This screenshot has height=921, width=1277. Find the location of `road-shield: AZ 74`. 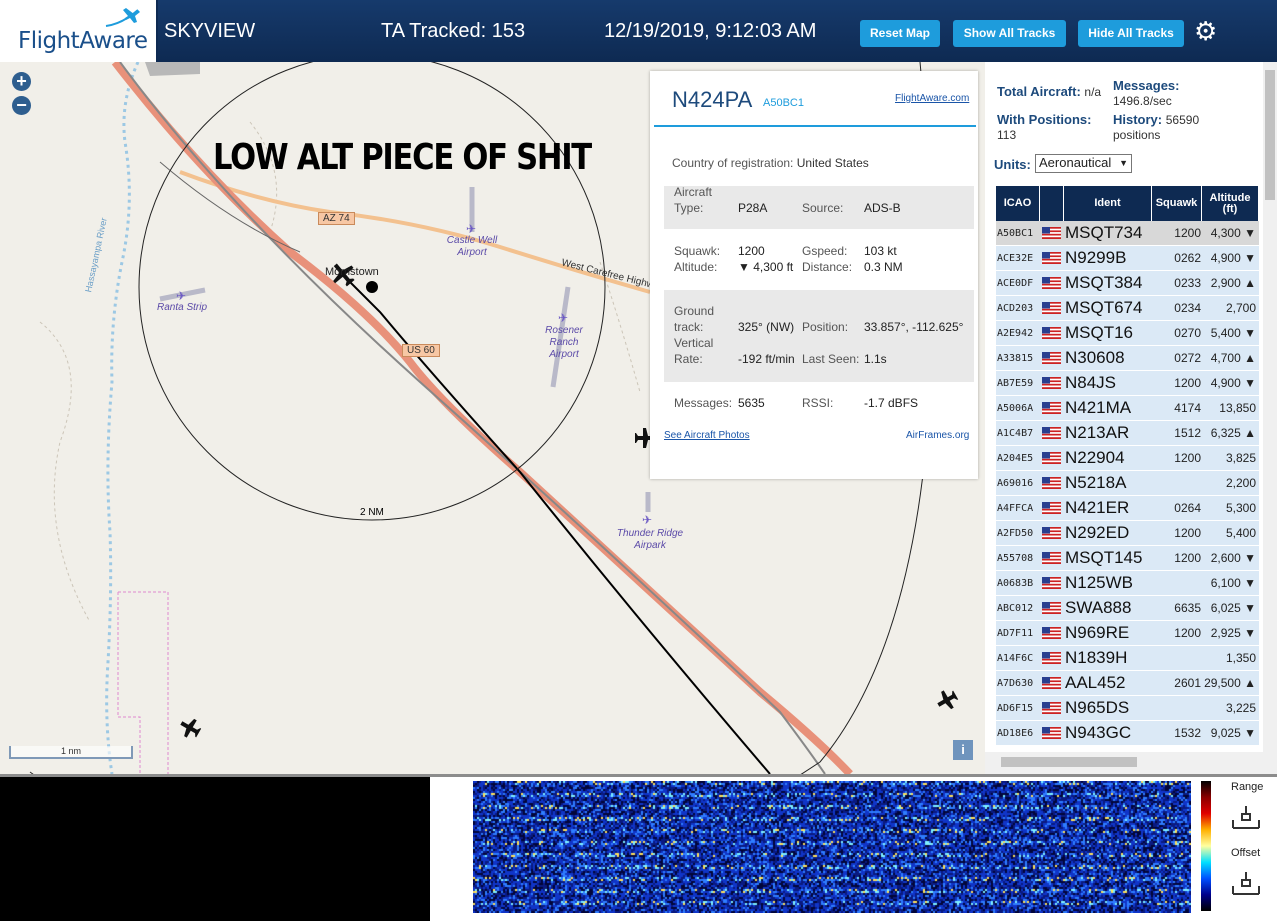

road-shield: AZ 74 is located at coordinates (336, 218).